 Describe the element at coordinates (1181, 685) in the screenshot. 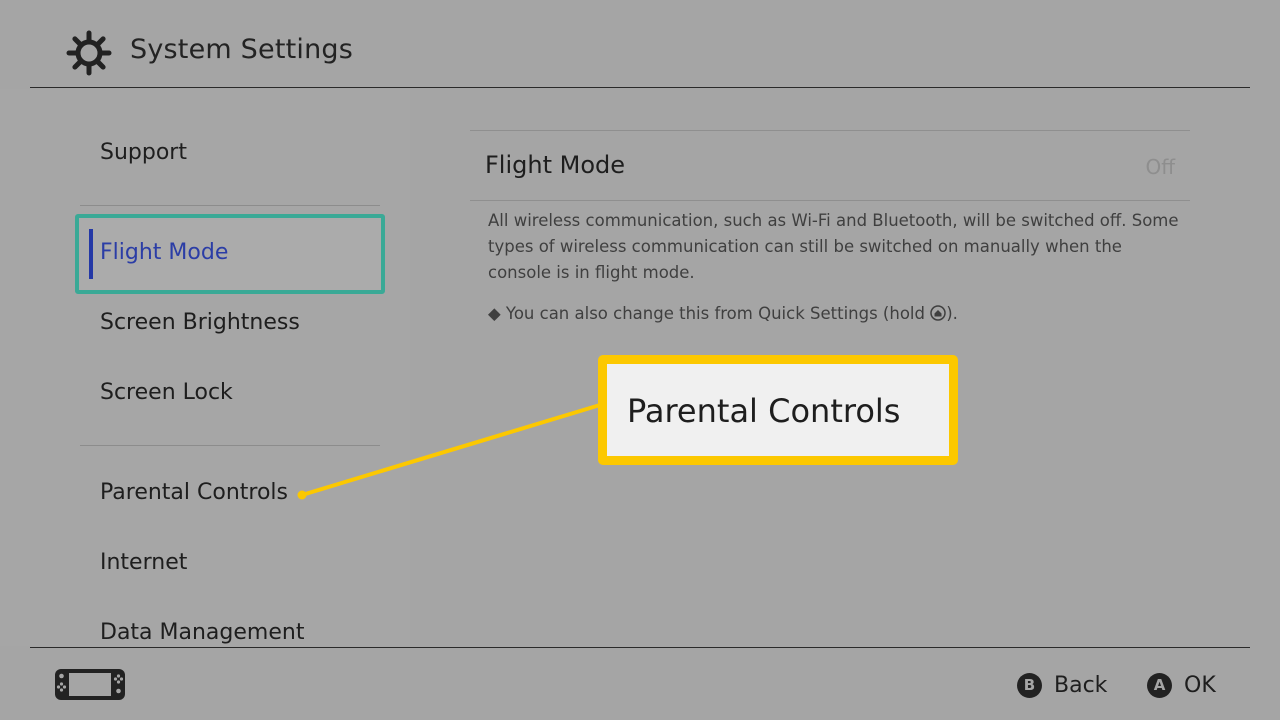

I see `ok-button: A OK` at that location.